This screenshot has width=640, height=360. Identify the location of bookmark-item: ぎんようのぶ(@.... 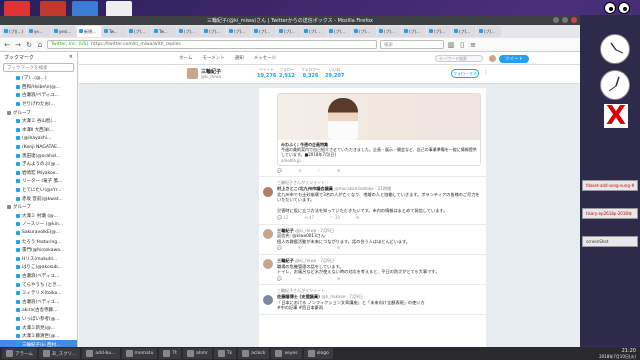
(38, 164).